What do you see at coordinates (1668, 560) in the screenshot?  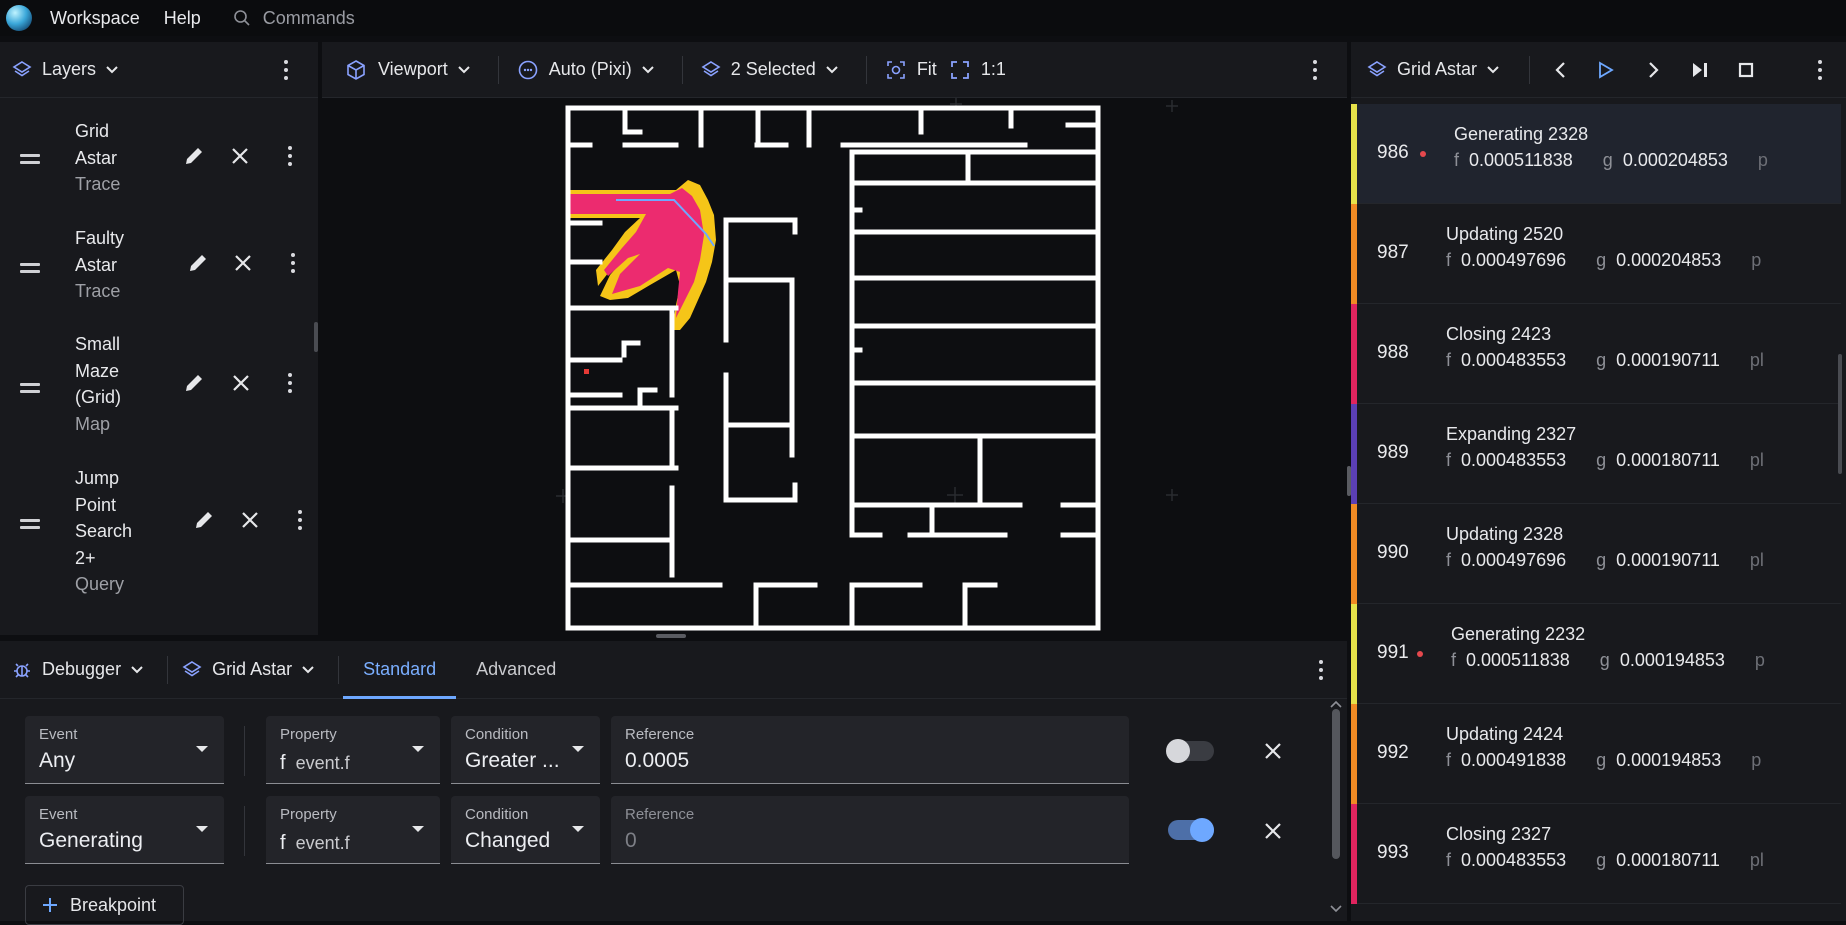 I see `g-value: 0.000190711` at bounding box center [1668, 560].